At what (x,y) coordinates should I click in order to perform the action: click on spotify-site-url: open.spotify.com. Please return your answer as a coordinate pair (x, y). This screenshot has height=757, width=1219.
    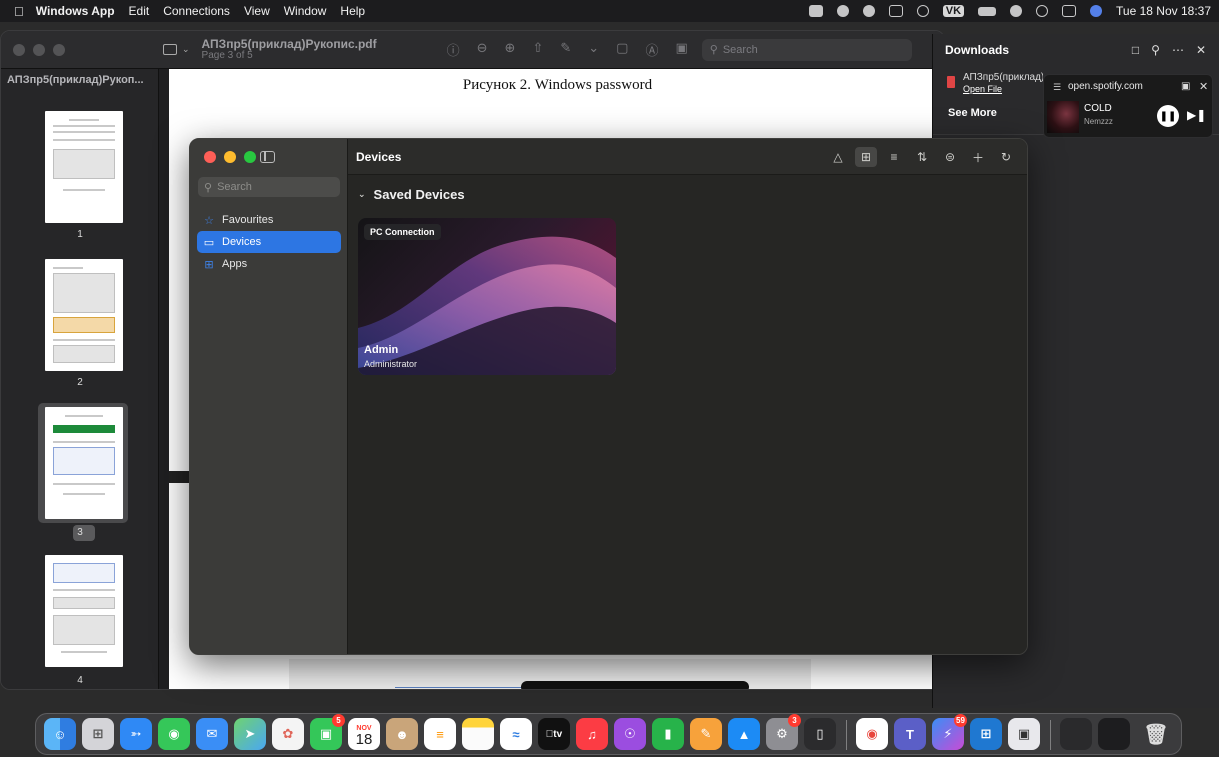
    Looking at the image, I should click on (1105, 86).